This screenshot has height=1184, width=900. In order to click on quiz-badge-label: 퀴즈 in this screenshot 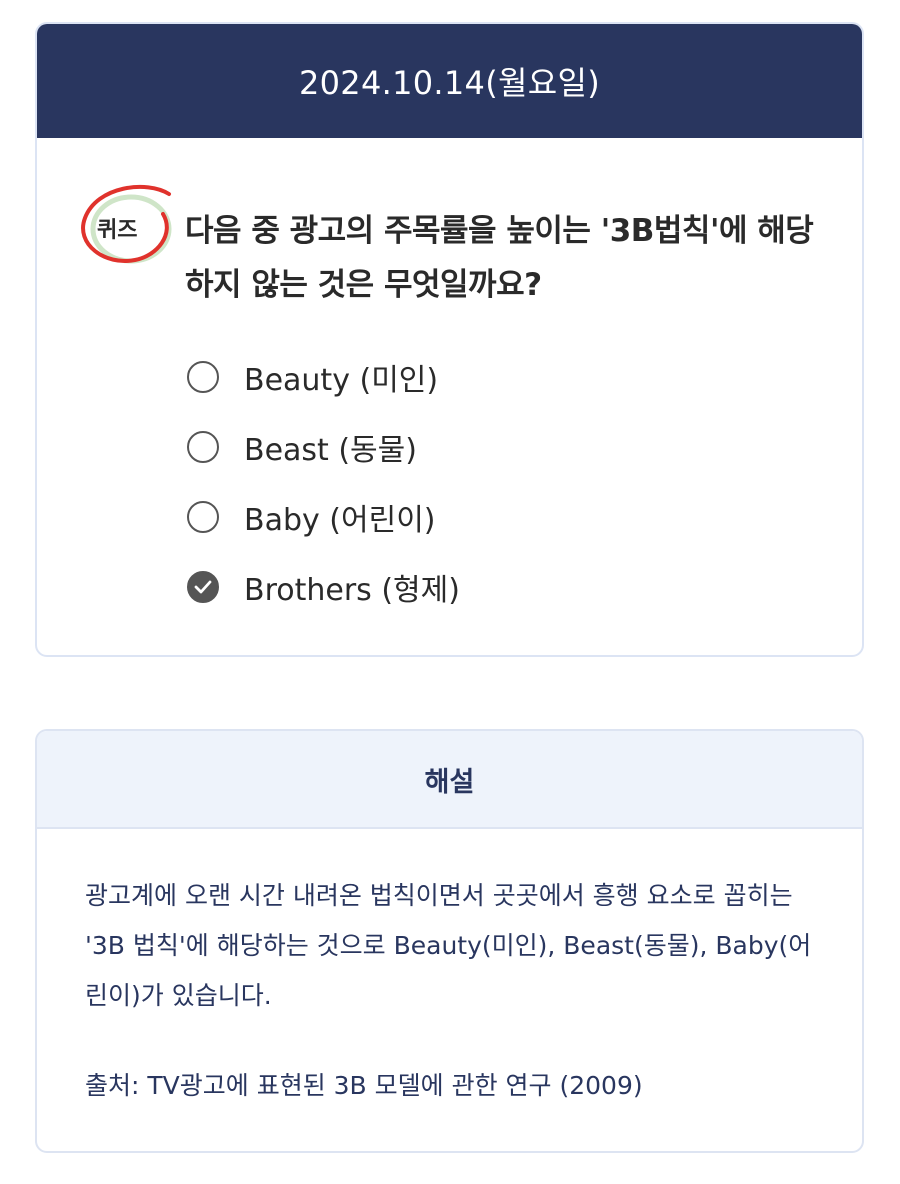, I will do `click(117, 230)`.